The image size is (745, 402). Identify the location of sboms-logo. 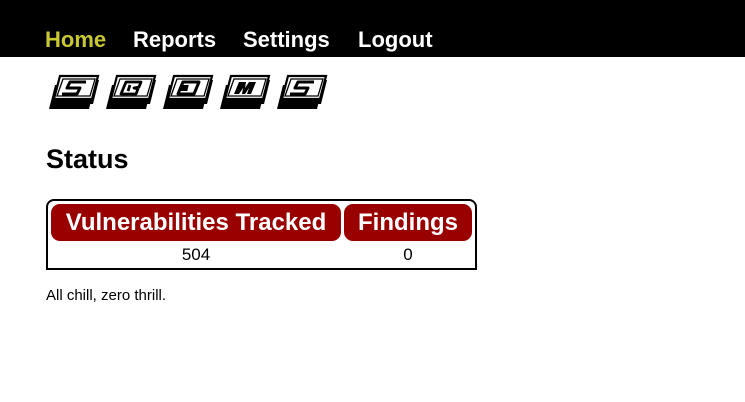
(188, 94).